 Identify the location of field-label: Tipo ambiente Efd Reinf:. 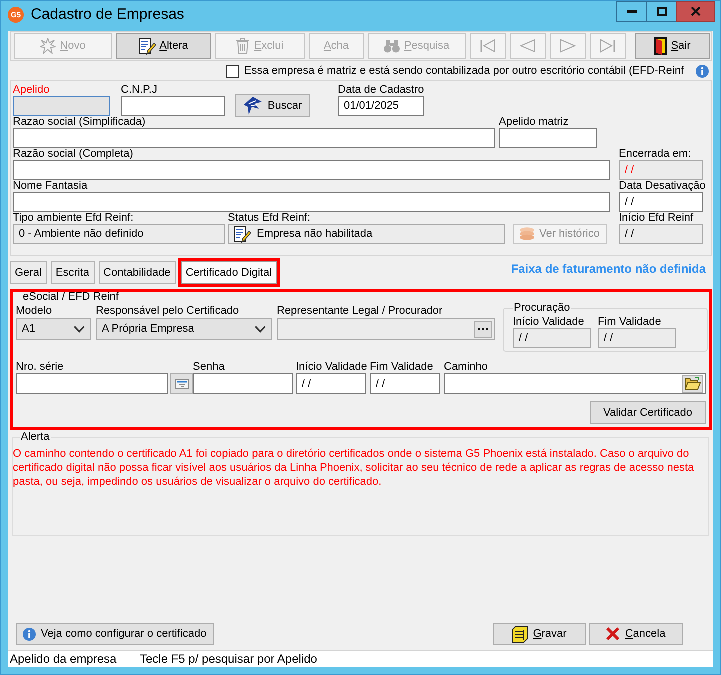
(73, 218).